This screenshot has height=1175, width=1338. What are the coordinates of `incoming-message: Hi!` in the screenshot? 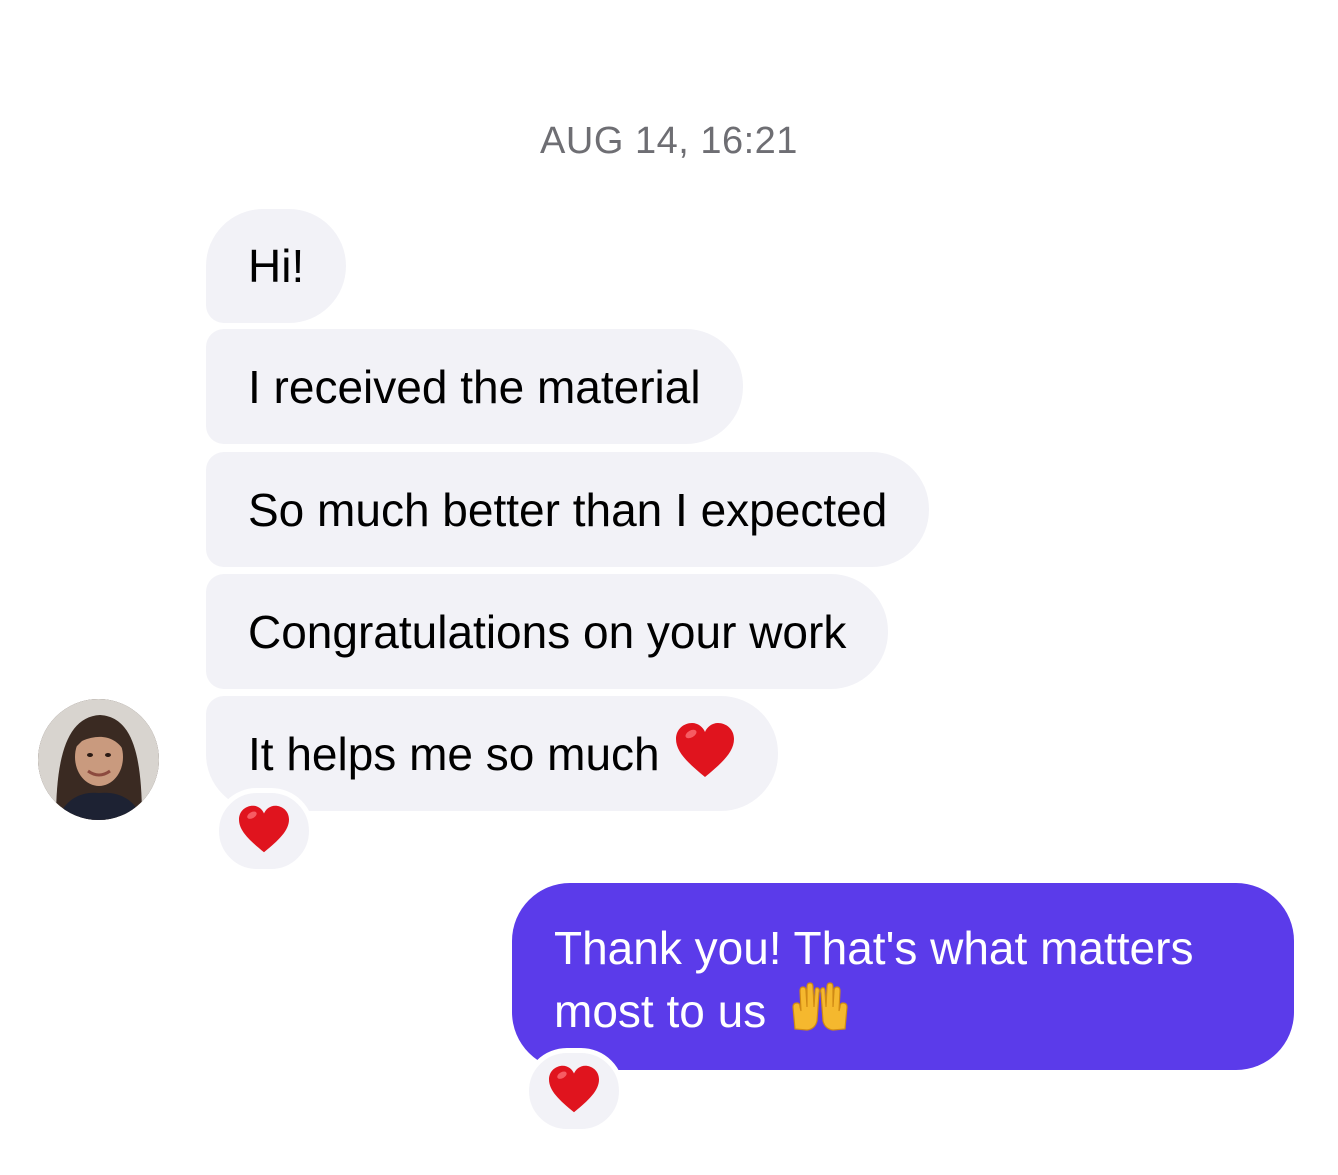 It's located at (276, 266).